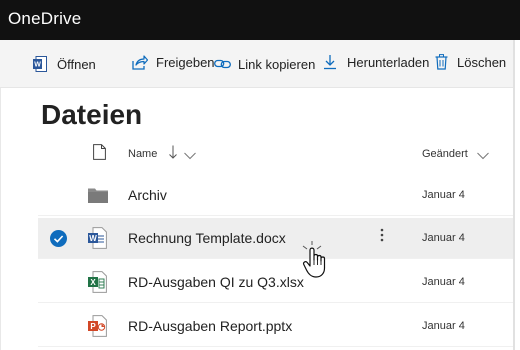 The width and height of the screenshot is (520, 350). I want to click on download-label: Herunterladen, so click(388, 62).